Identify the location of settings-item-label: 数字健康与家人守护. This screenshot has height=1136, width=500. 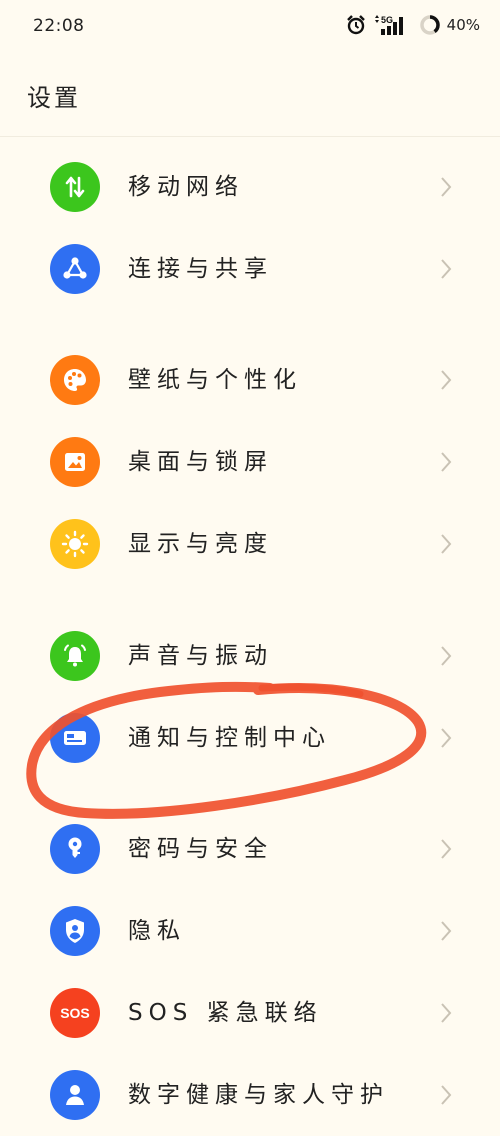
(258, 1095).